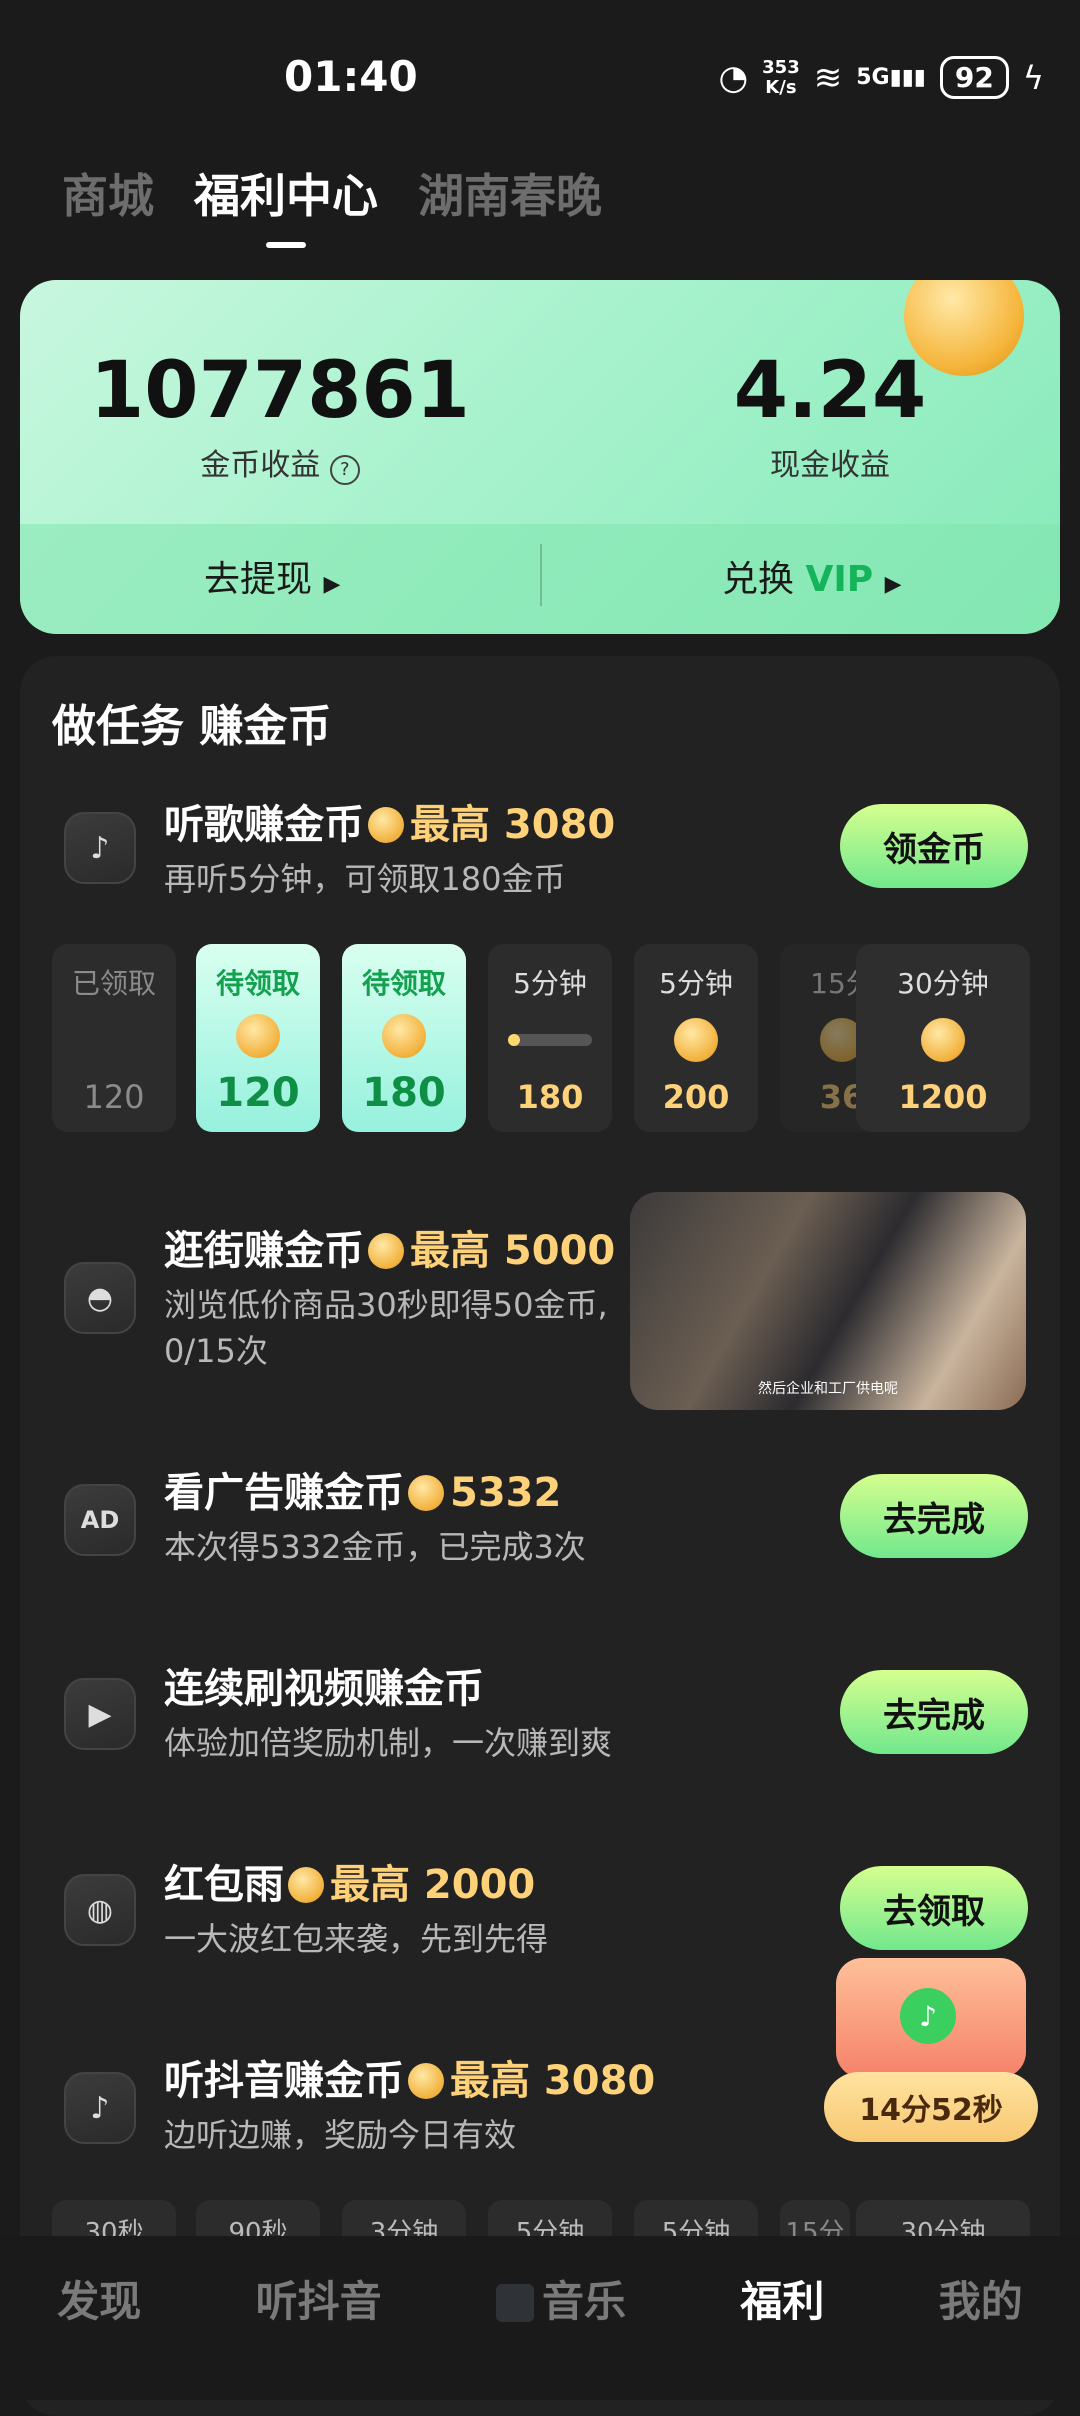 This screenshot has height=2416, width=1080. I want to click on earnings-card: 1077861 金币收益 ? 4.24 现金收益 去提现 ▶ 兑换 VIP ▶, so click(540, 457).